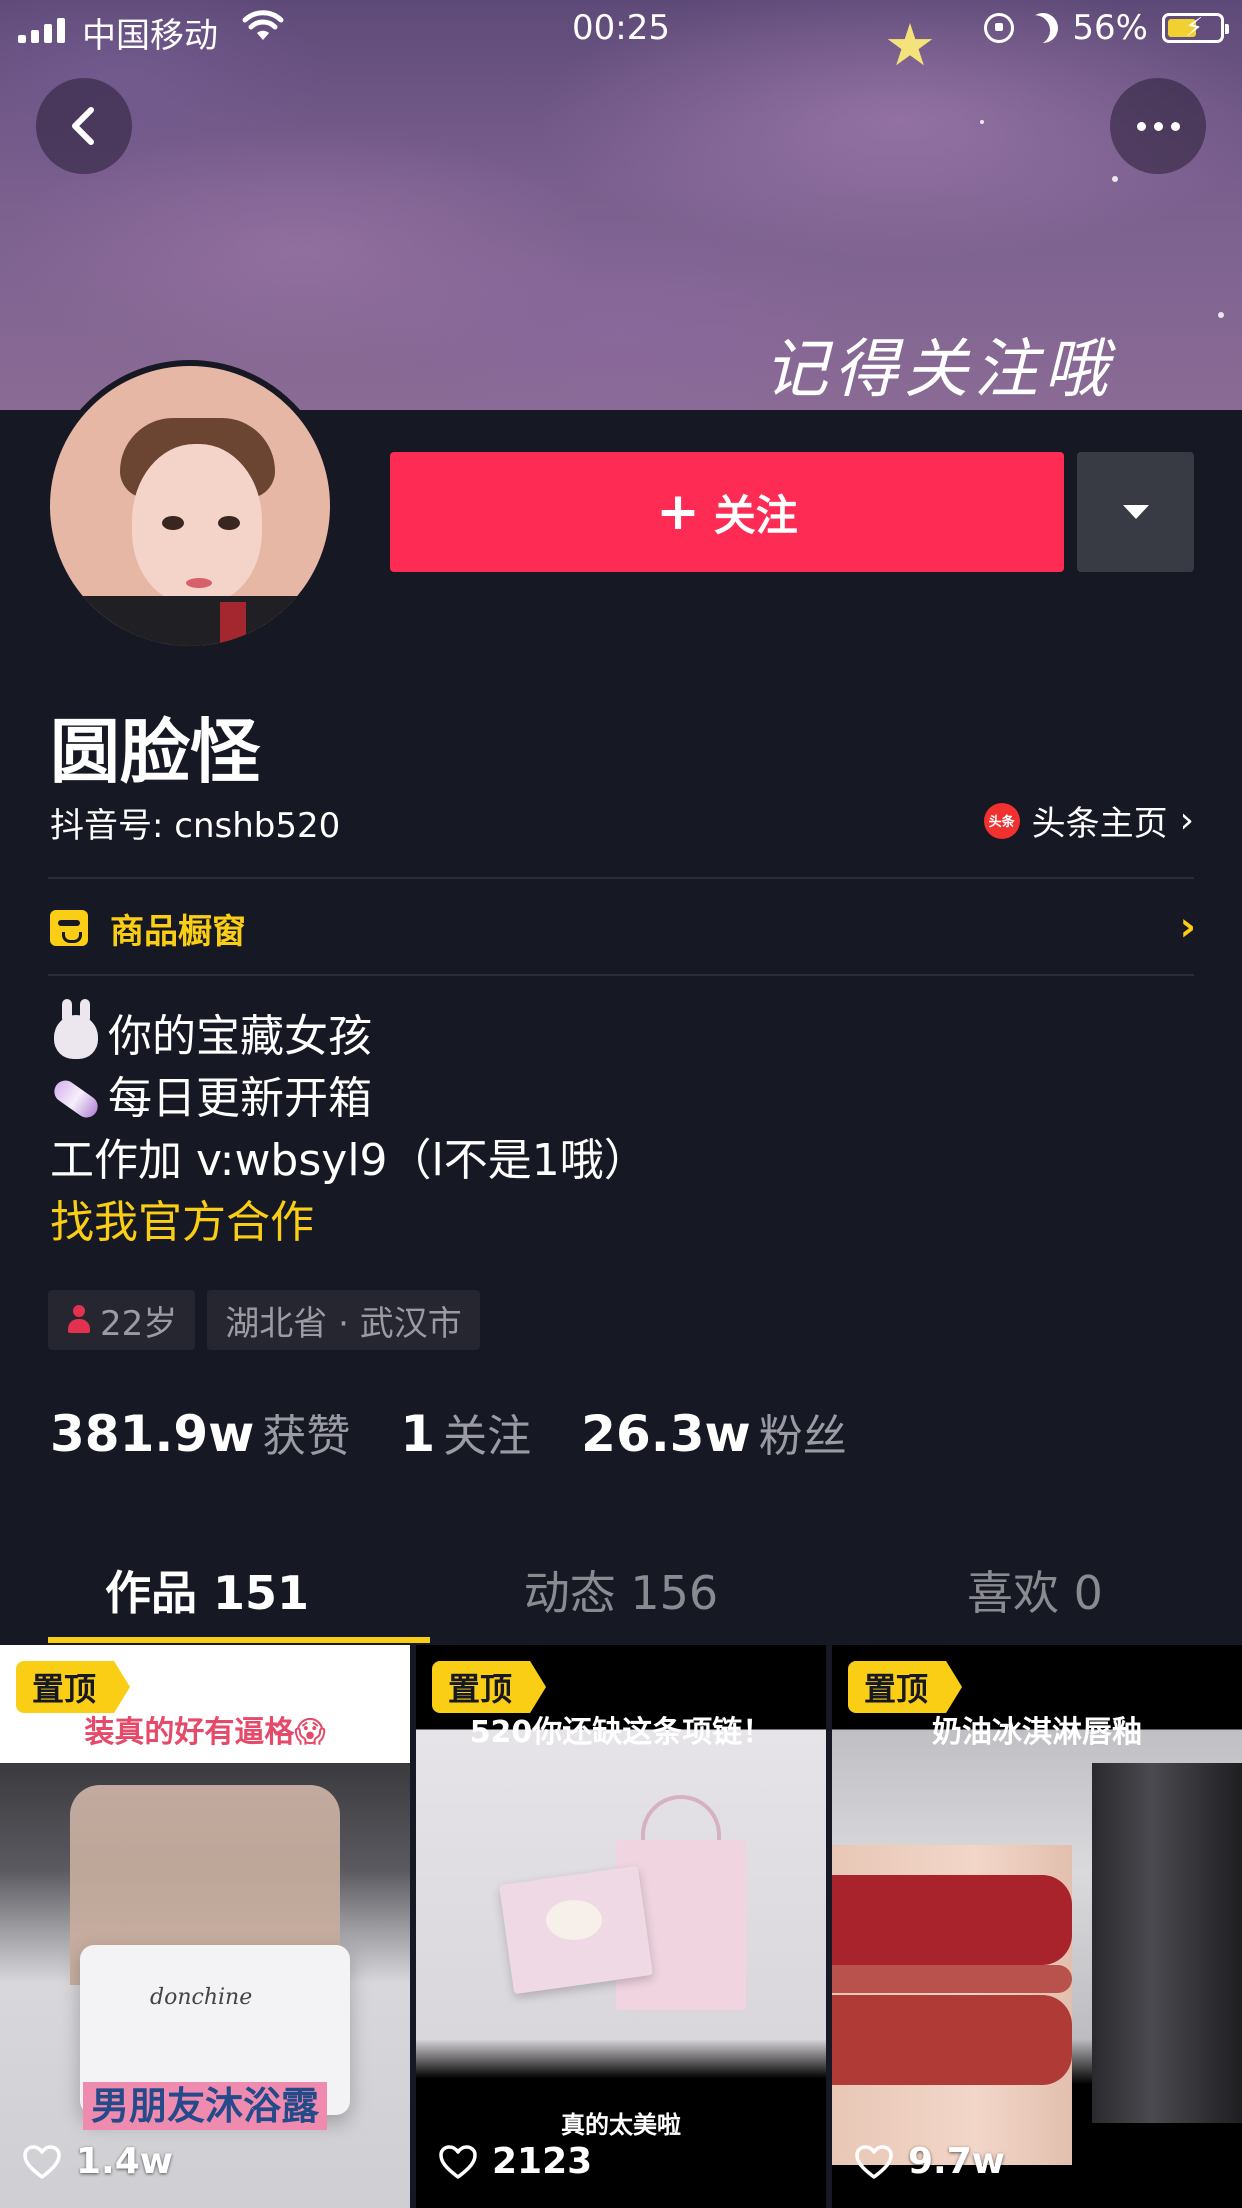 The height and width of the screenshot is (2208, 1242). What do you see at coordinates (240, 1036) in the screenshot?
I see `bio-text: 你的宝藏女孩` at bounding box center [240, 1036].